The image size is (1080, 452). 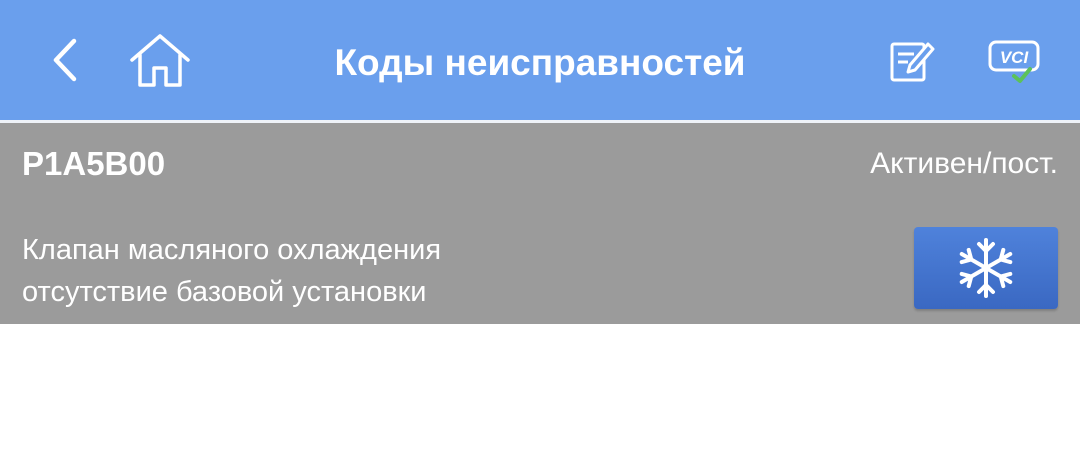 What do you see at coordinates (224, 292) in the screenshot?
I see `dtc-description-line: отсутствие базовой установки` at bounding box center [224, 292].